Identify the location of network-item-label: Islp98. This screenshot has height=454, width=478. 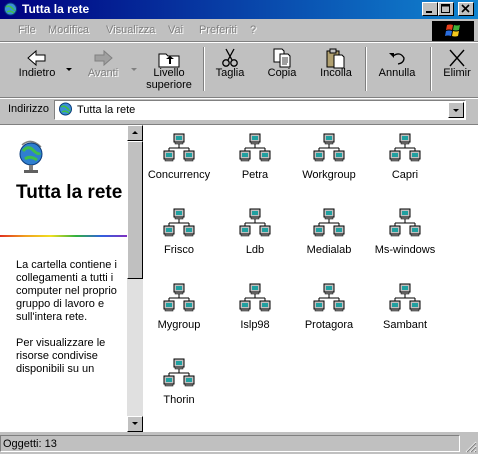
(255, 325).